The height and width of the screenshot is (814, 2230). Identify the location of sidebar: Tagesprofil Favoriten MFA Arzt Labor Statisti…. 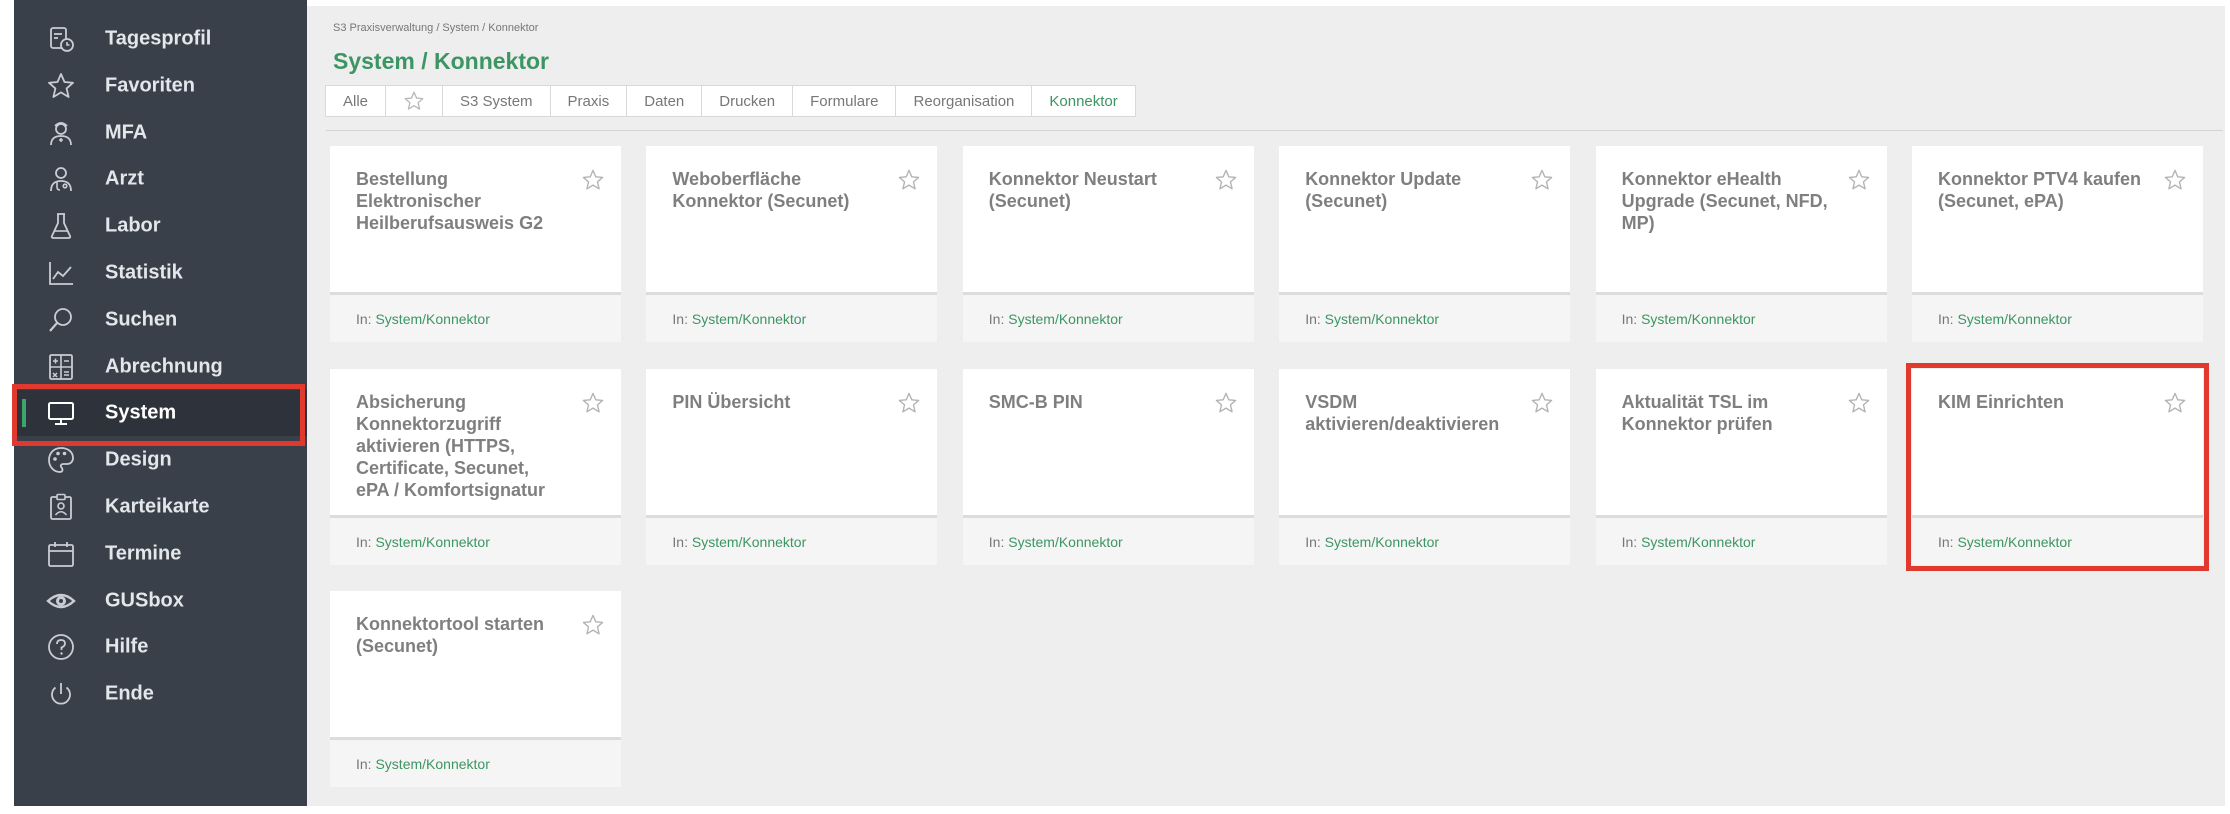
(160, 403).